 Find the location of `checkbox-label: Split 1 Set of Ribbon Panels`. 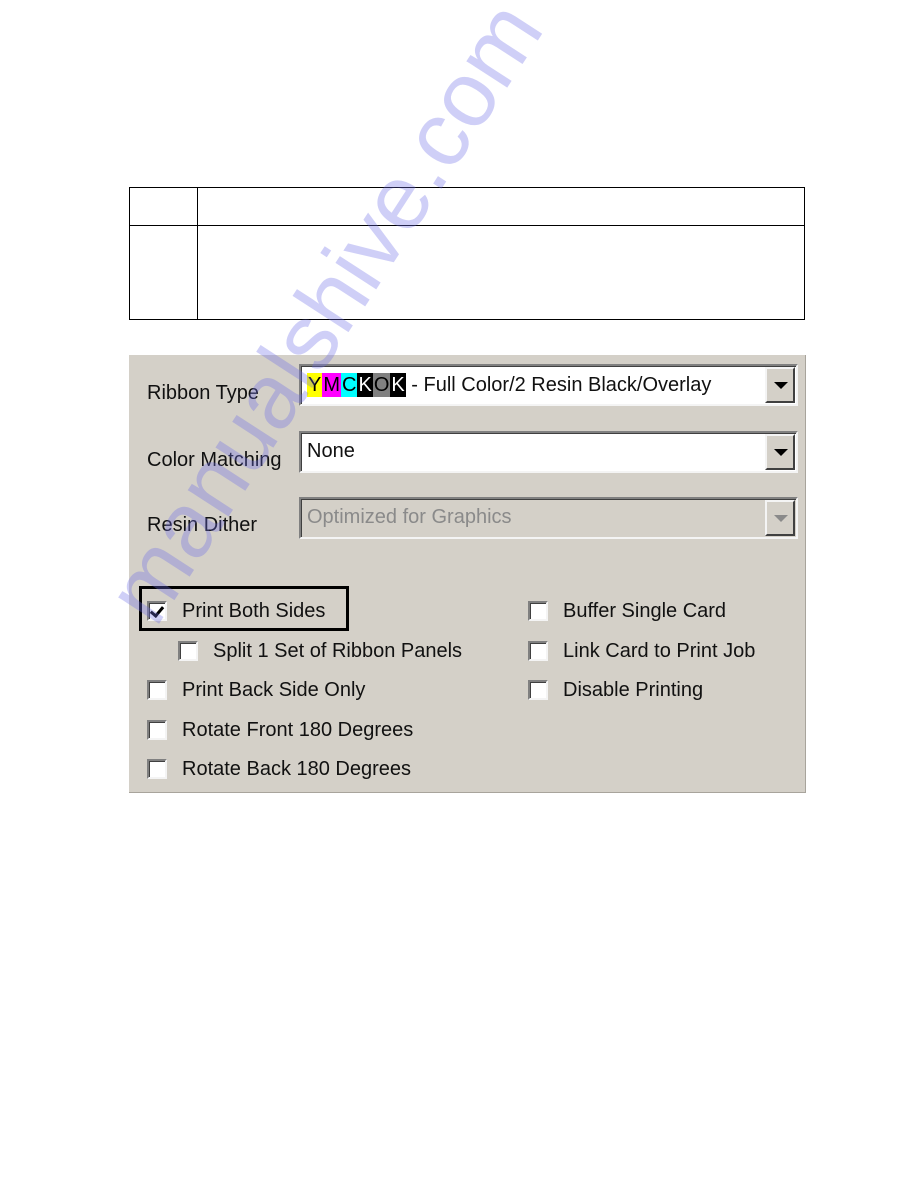

checkbox-label: Split 1 Set of Ribbon Panels is located at coordinates (338, 650).